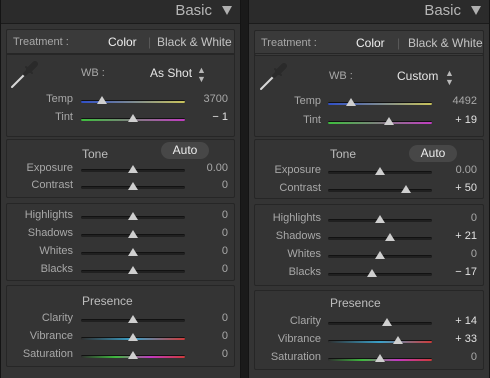 Image resolution: width=490 pixels, height=378 pixels. I want to click on slider-value-temp: 3700, so click(215, 99).